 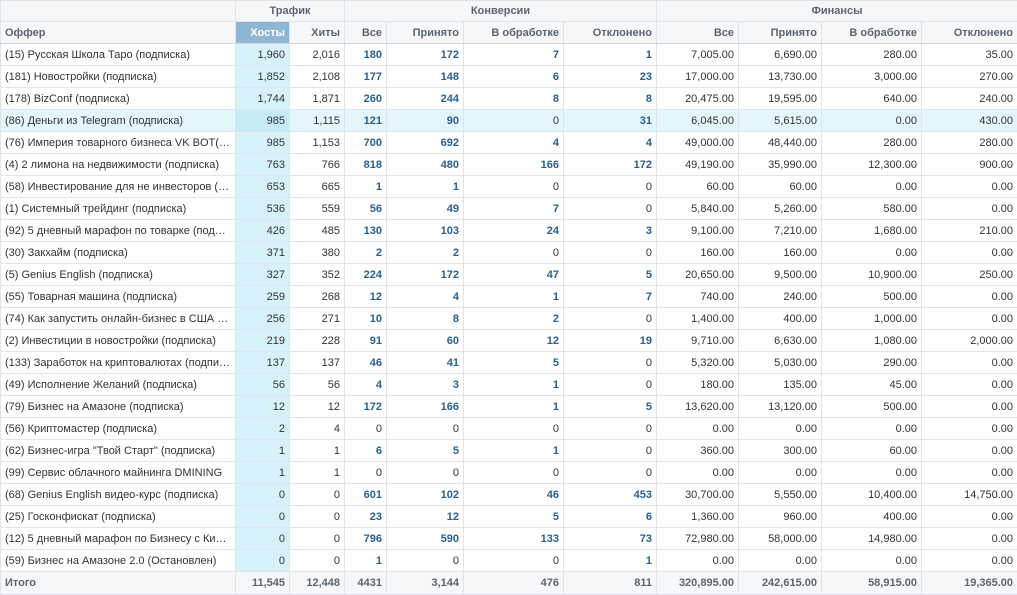 What do you see at coordinates (872, 363) in the screenshot?
I see `fin-pending-cell: 290.00` at bounding box center [872, 363].